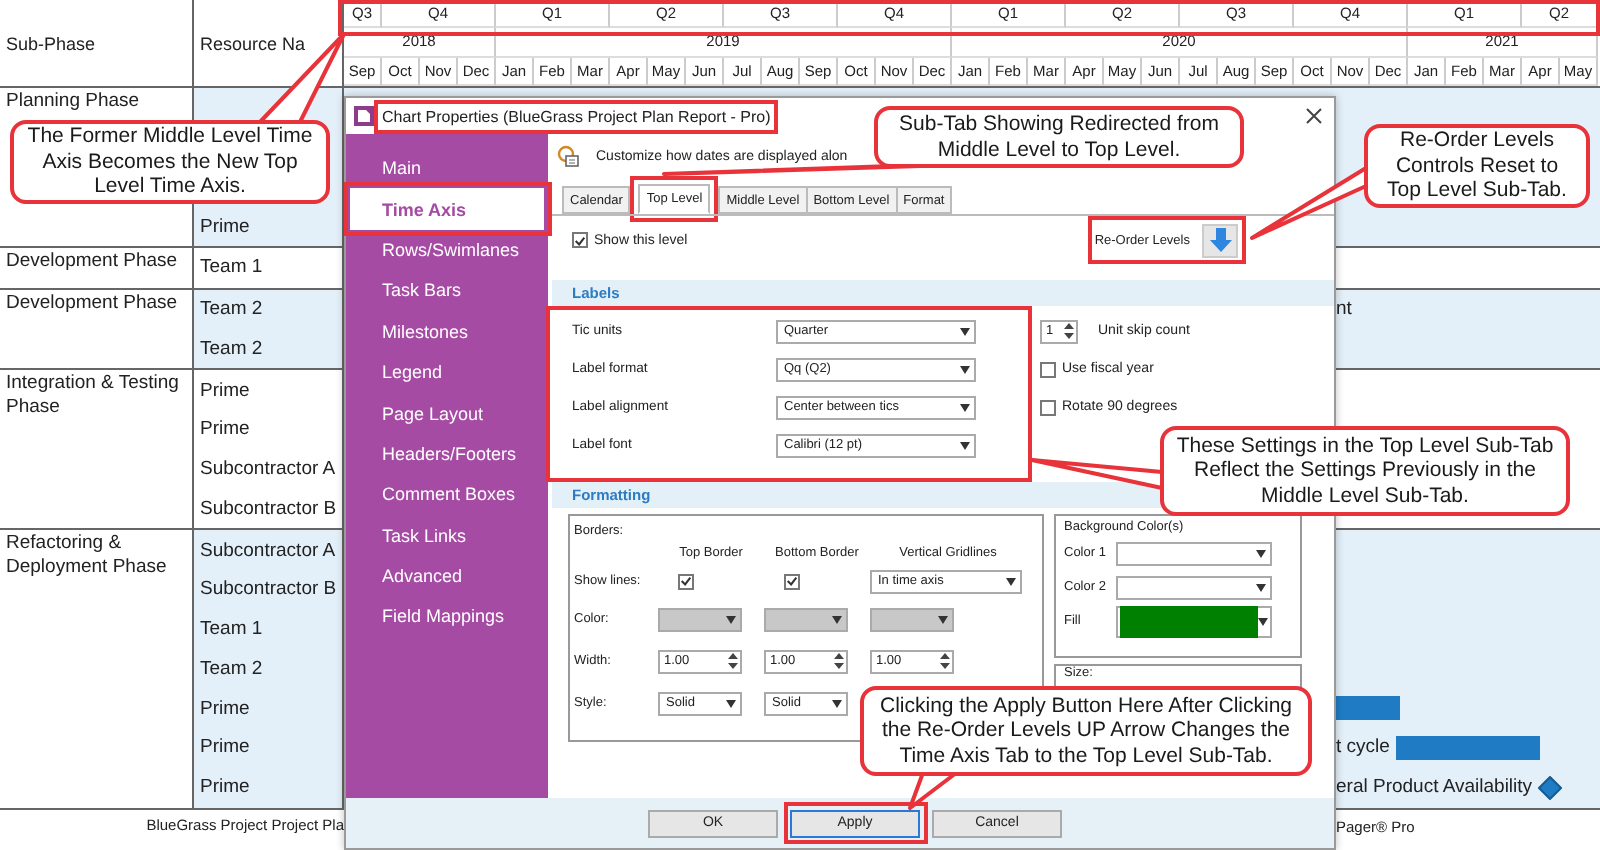 This screenshot has width=1600, height=850. I want to click on sidebar-item: Task Links, so click(447, 535).